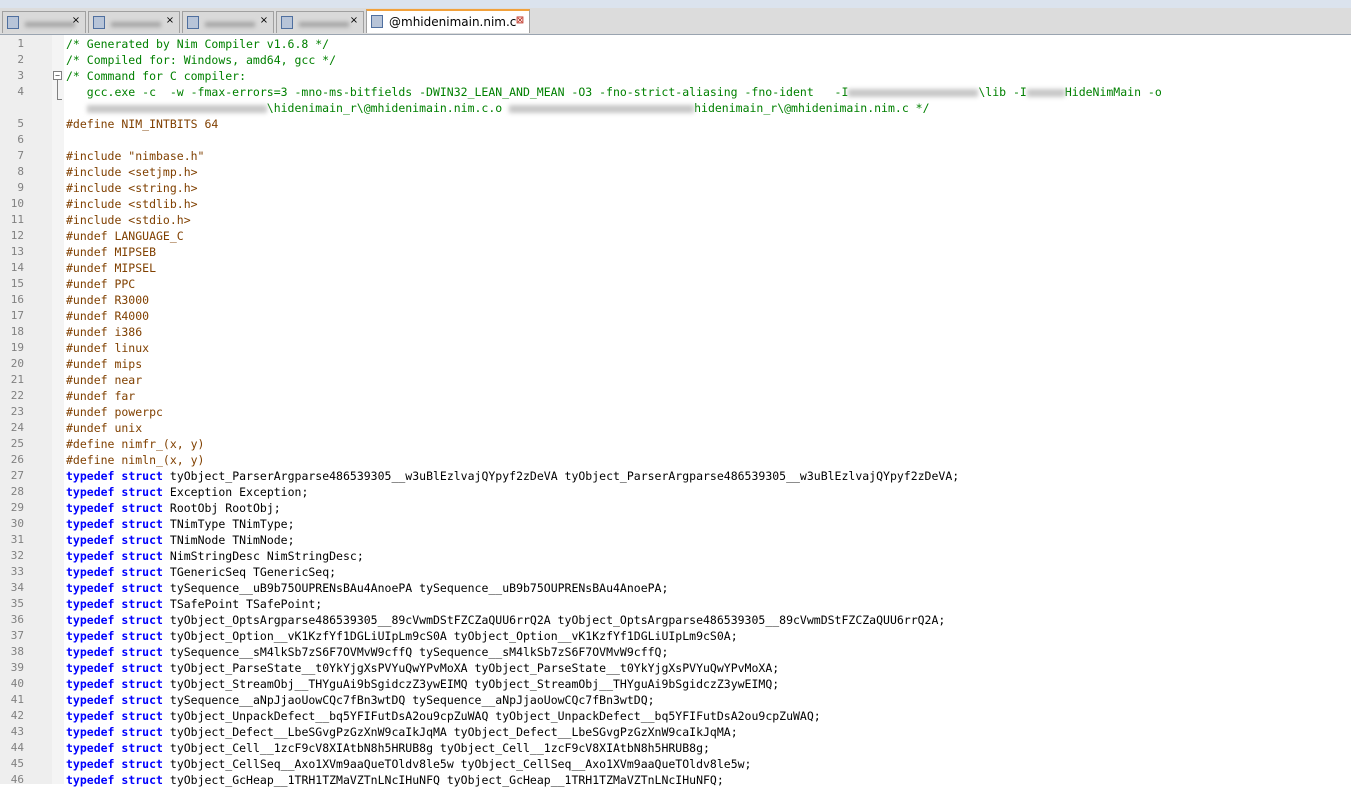  Describe the element at coordinates (675, 172) in the screenshot. I see `code-line: 8 #include <setjmp.h>` at that location.